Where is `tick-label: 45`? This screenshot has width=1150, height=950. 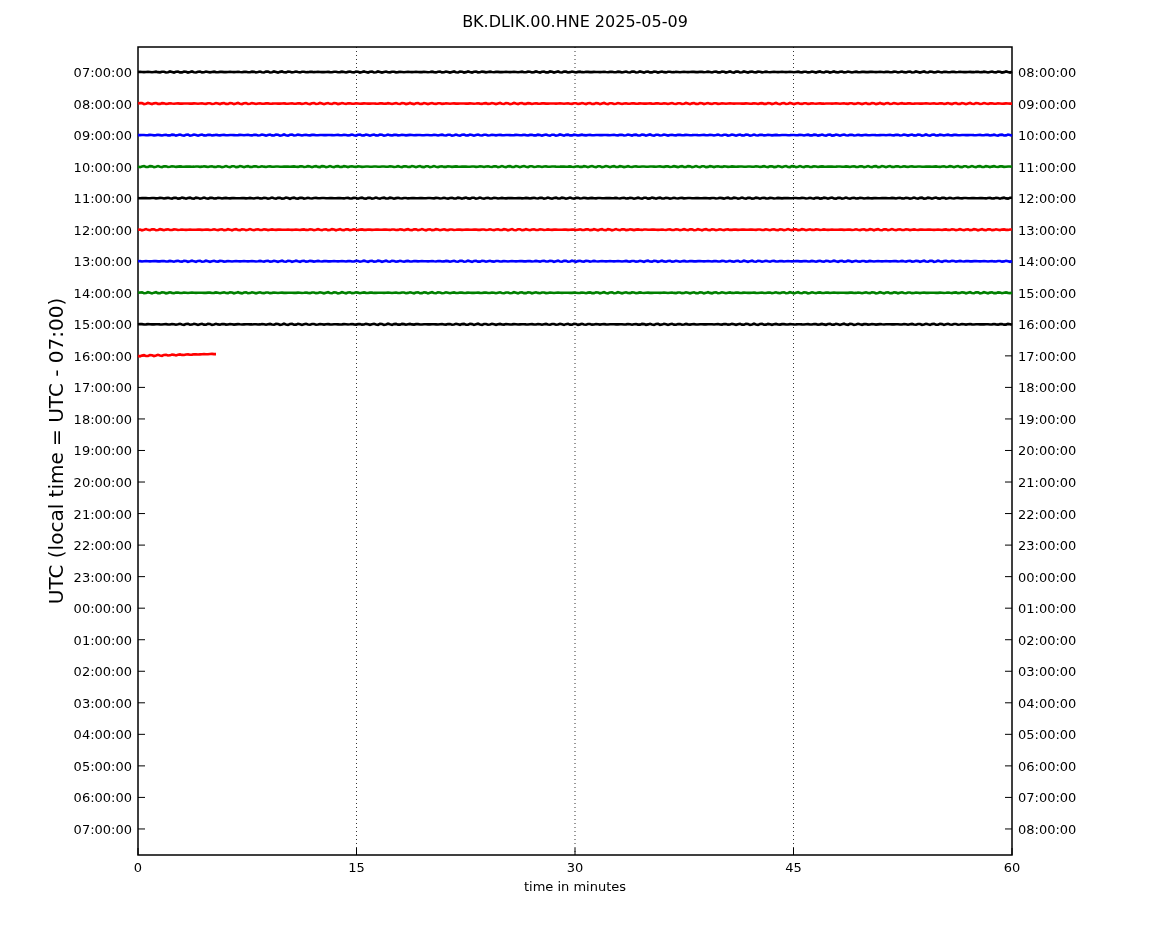 tick-label: 45 is located at coordinates (793, 867).